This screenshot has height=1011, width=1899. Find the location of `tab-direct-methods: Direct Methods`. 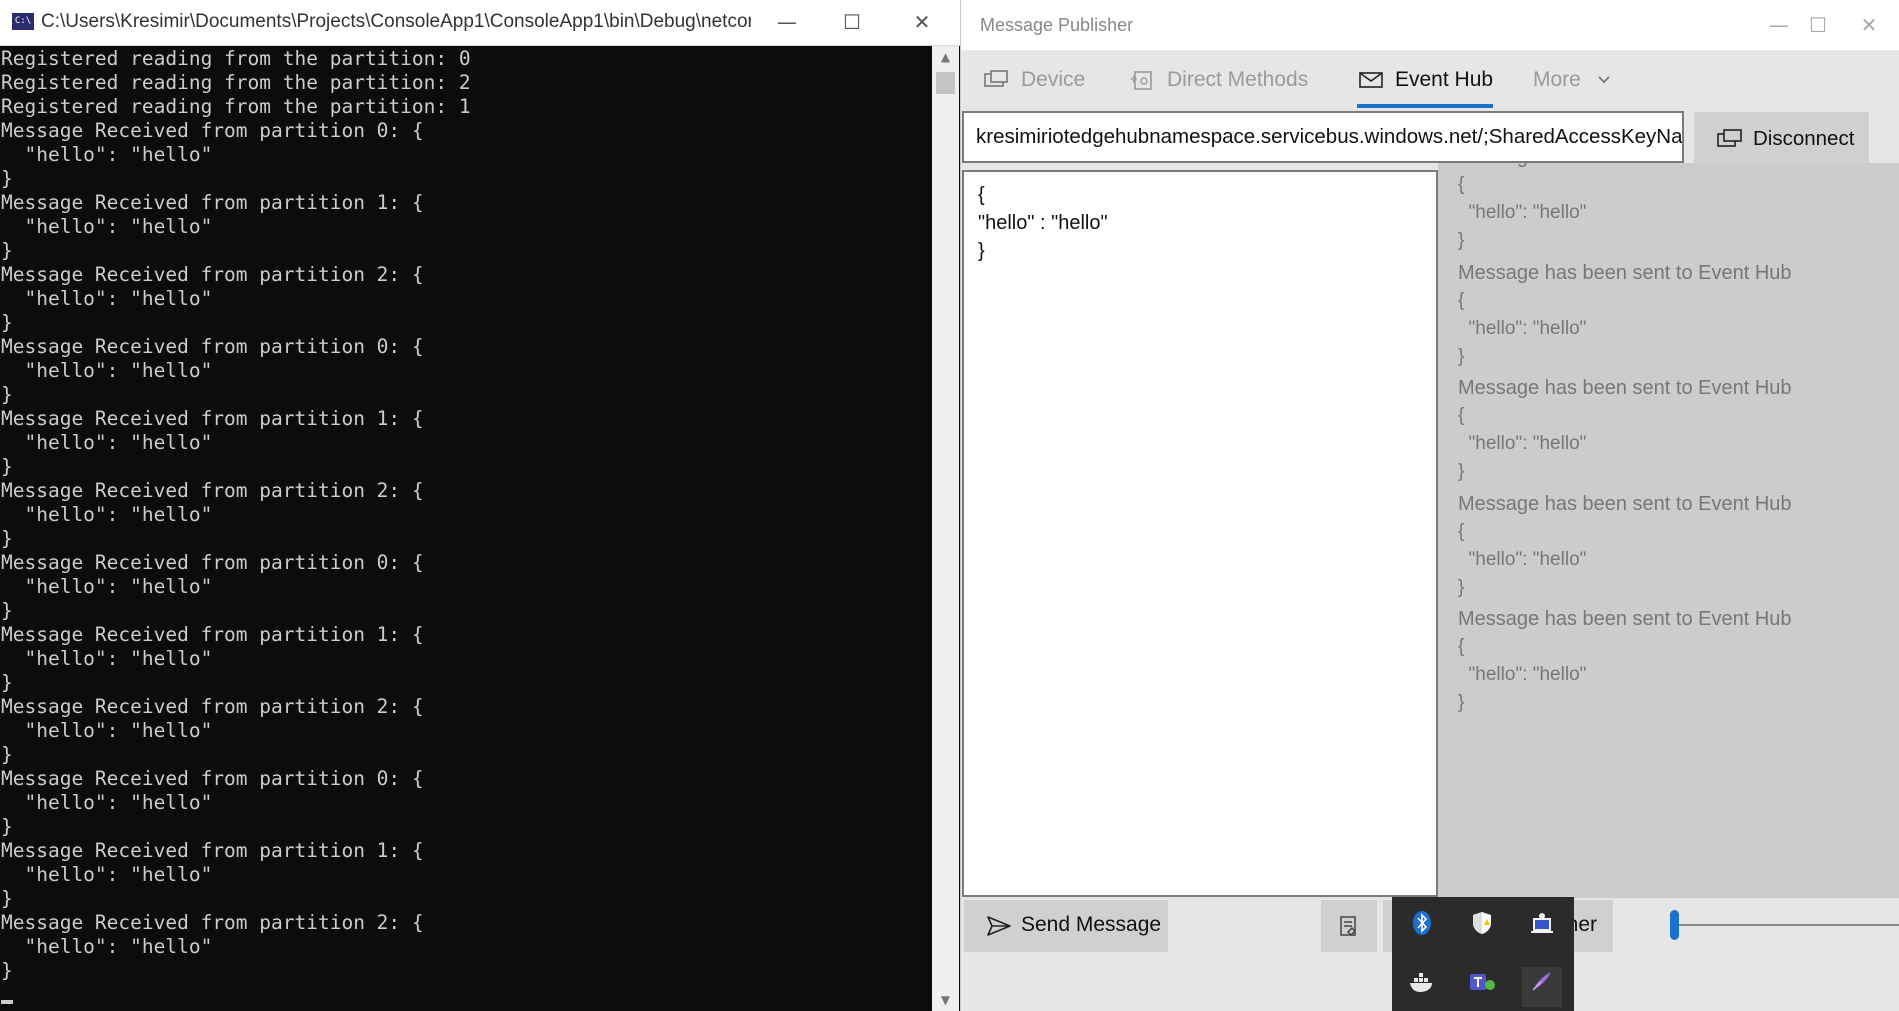

tab-direct-methods: Direct Methods is located at coordinates (1218, 80).